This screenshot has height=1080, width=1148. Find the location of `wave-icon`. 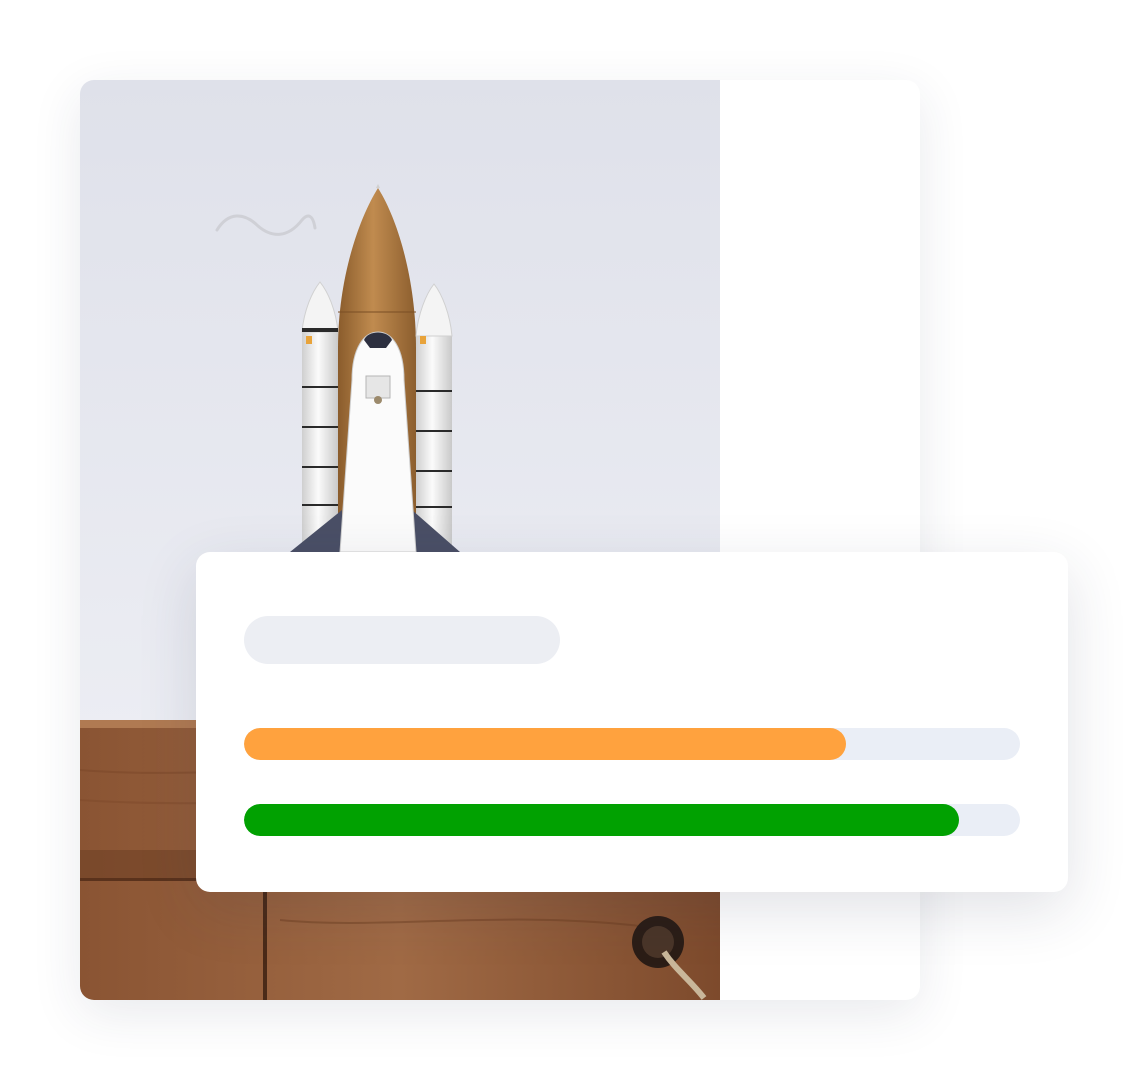

wave-icon is located at coordinates (266, 225).